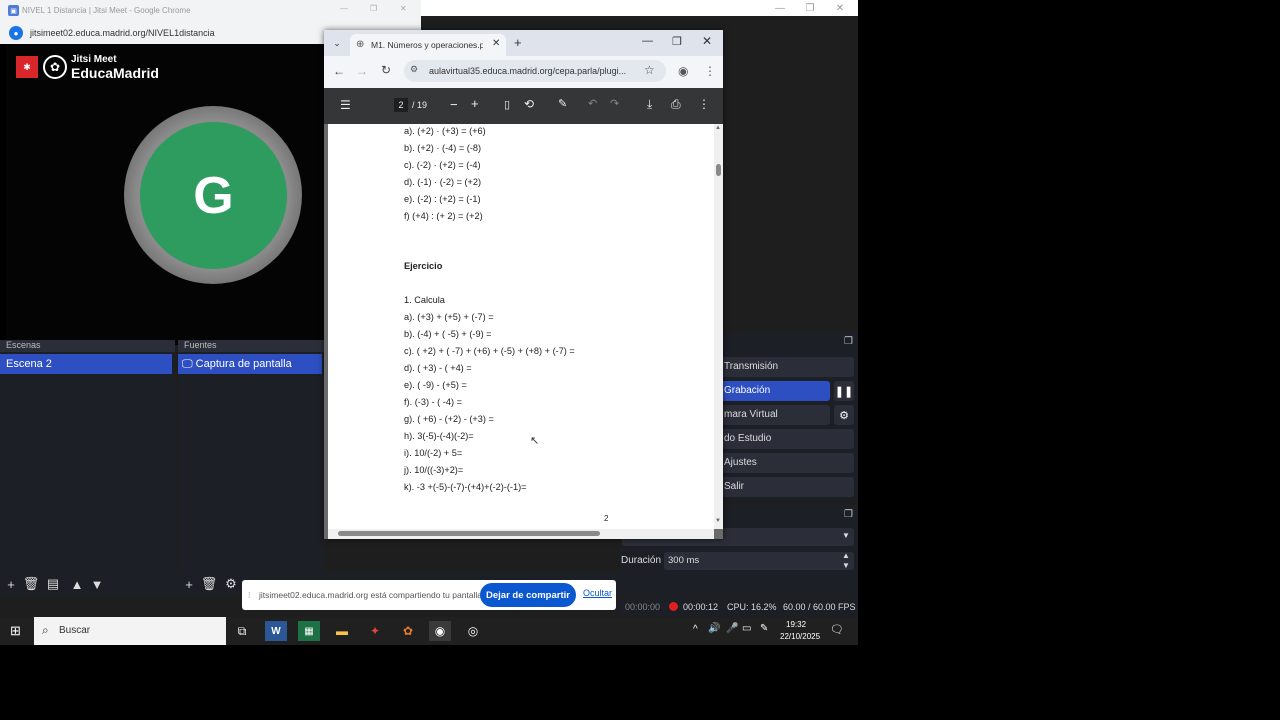 The width and height of the screenshot is (1280, 720). What do you see at coordinates (676, 104) in the screenshot?
I see `print-icon: ⎙` at bounding box center [676, 104].